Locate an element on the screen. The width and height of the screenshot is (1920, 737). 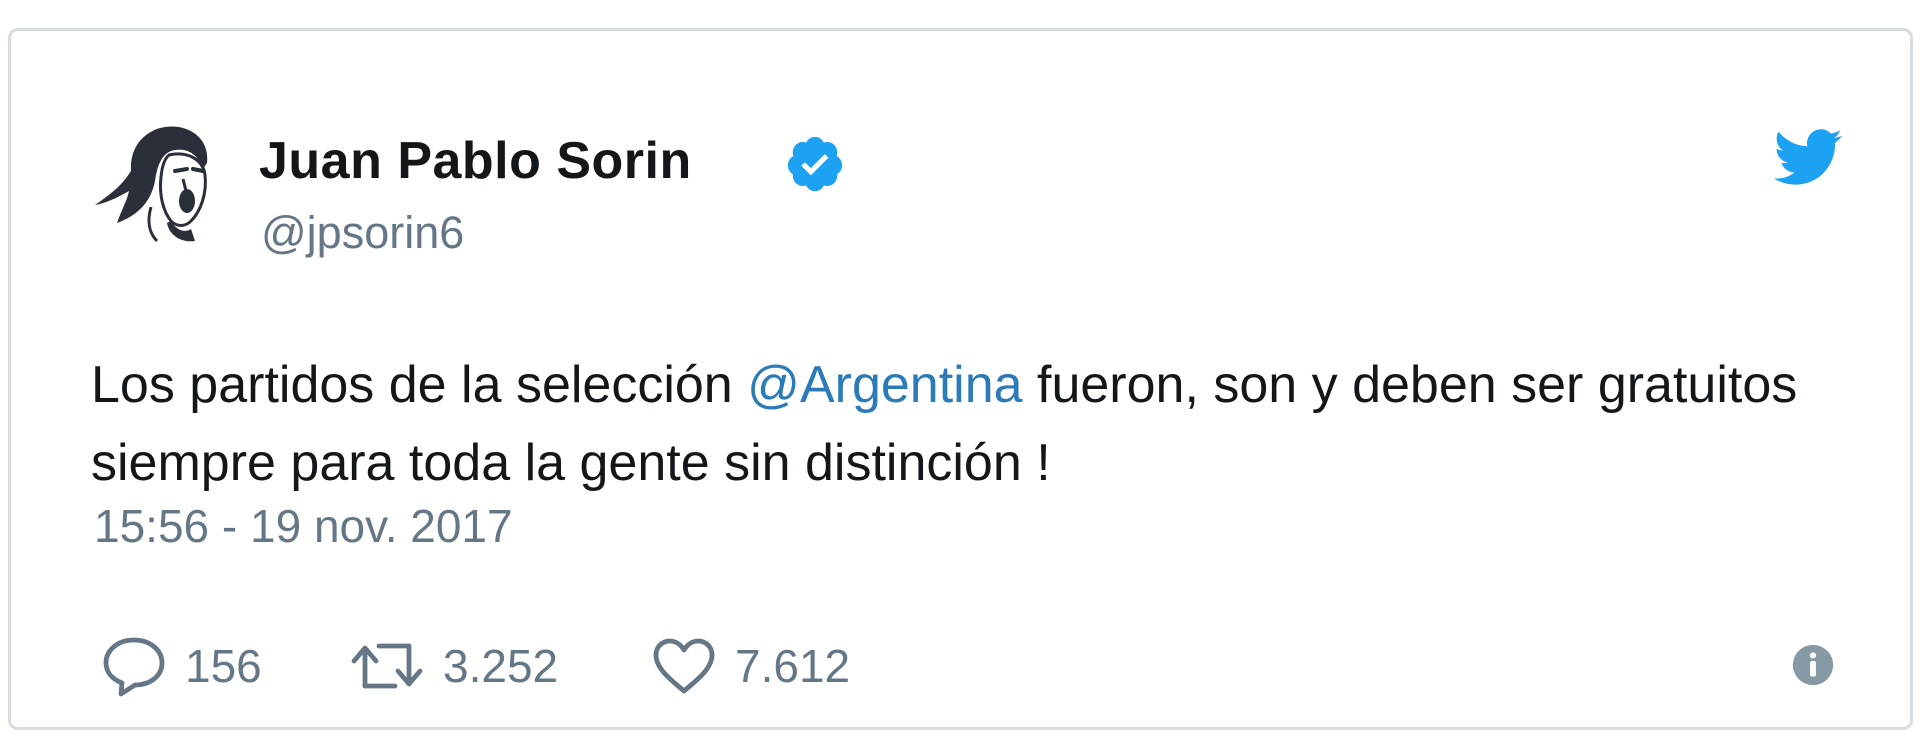
like-count: 7.612 is located at coordinates (793, 666).